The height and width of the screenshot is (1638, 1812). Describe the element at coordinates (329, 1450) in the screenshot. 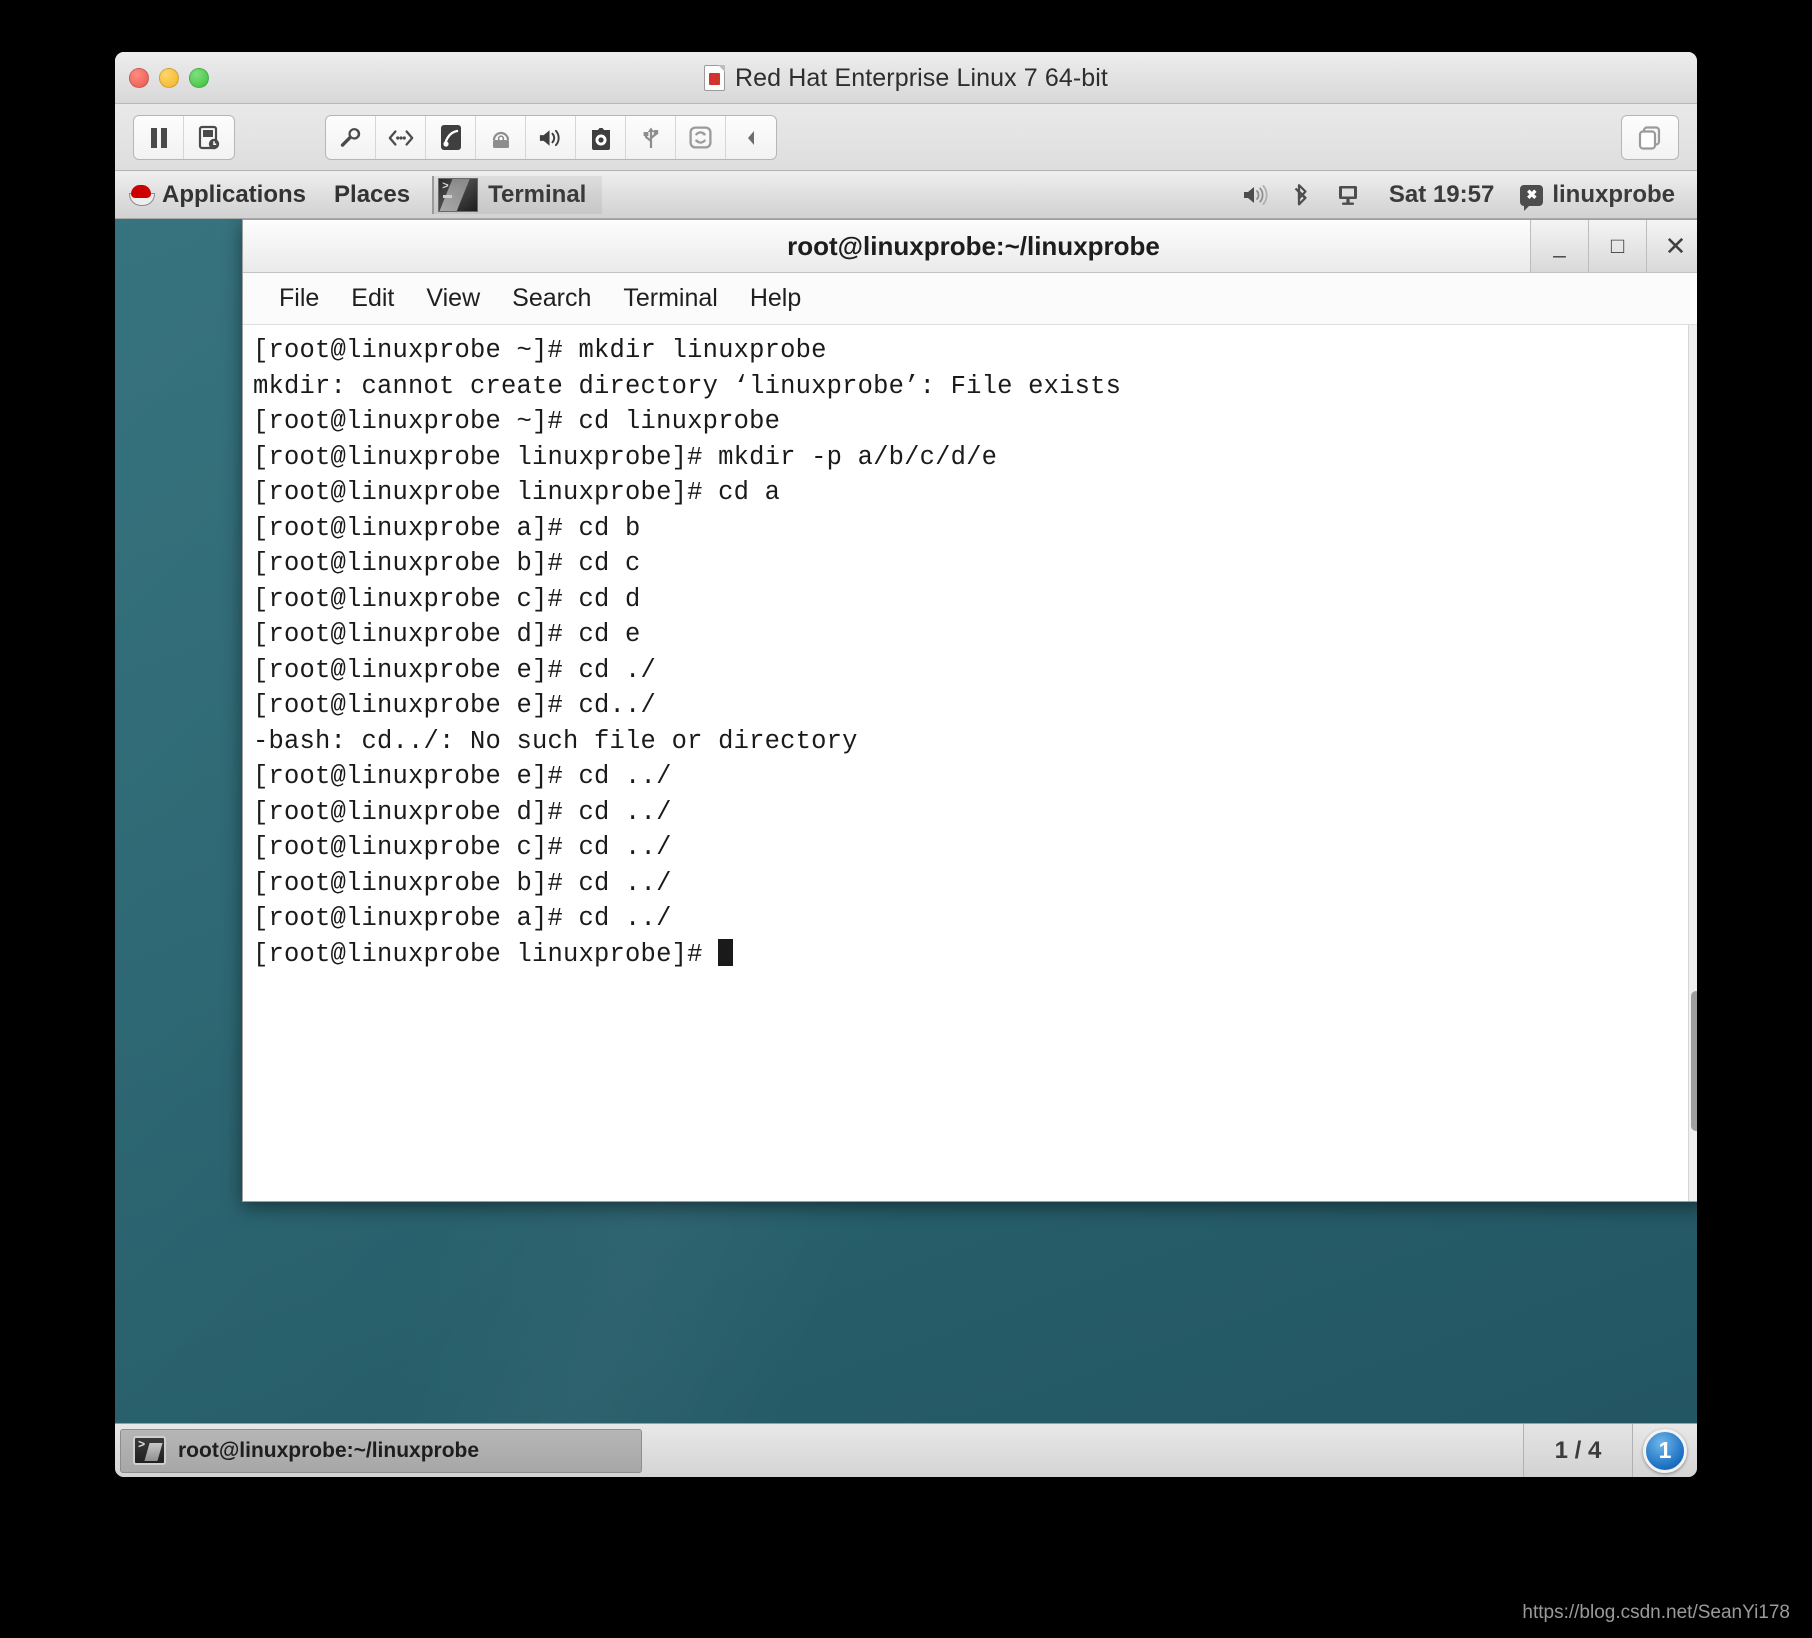

I see `taskbar-window-button-label: root@linuxprobe:~/linuxprobe` at that location.